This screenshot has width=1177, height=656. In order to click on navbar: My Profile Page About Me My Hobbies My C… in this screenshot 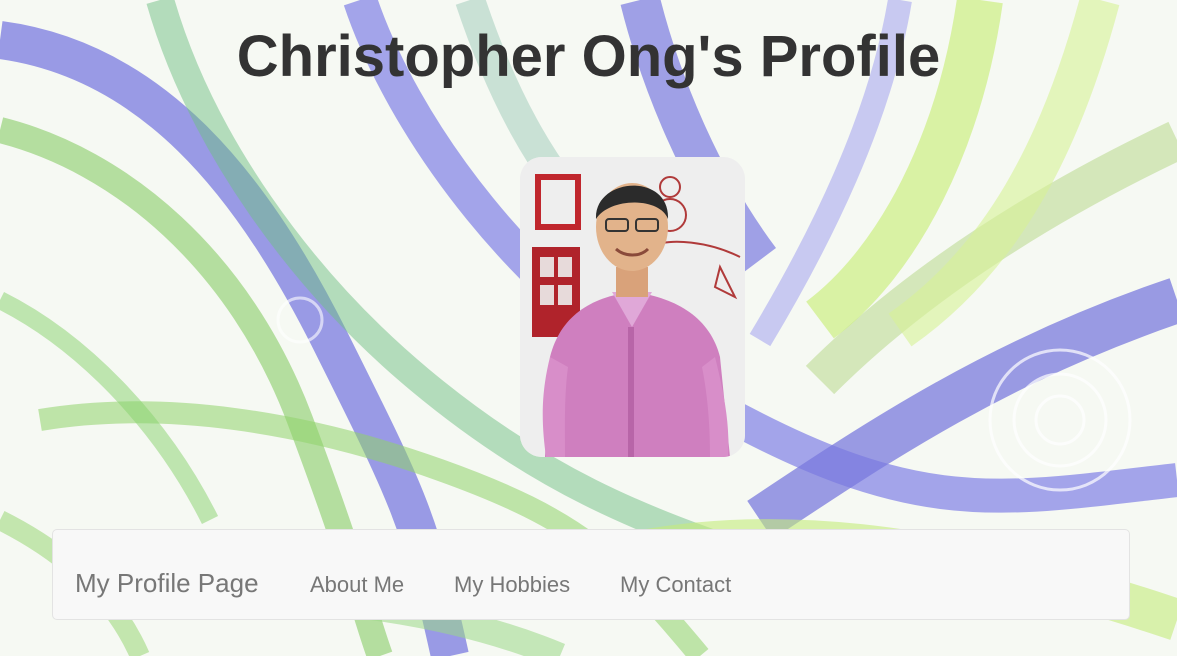, I will do `click(591, 574)`.